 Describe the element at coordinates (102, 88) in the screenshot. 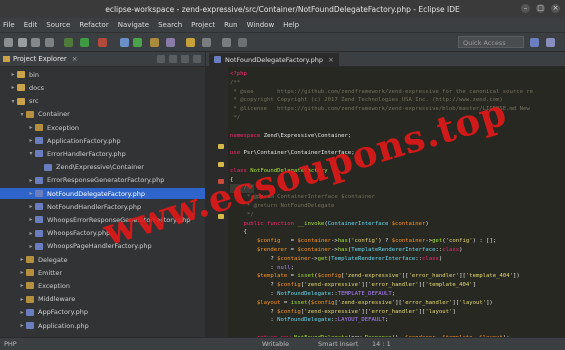

I see `tree-row: ▸ docs` at that location.